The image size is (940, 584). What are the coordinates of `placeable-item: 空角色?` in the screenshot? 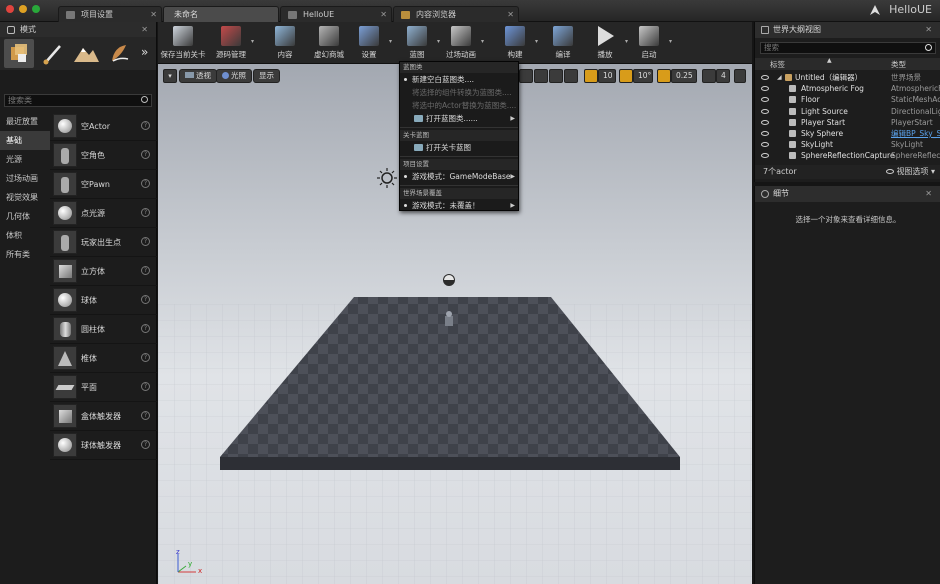 It's located at (103, 155).